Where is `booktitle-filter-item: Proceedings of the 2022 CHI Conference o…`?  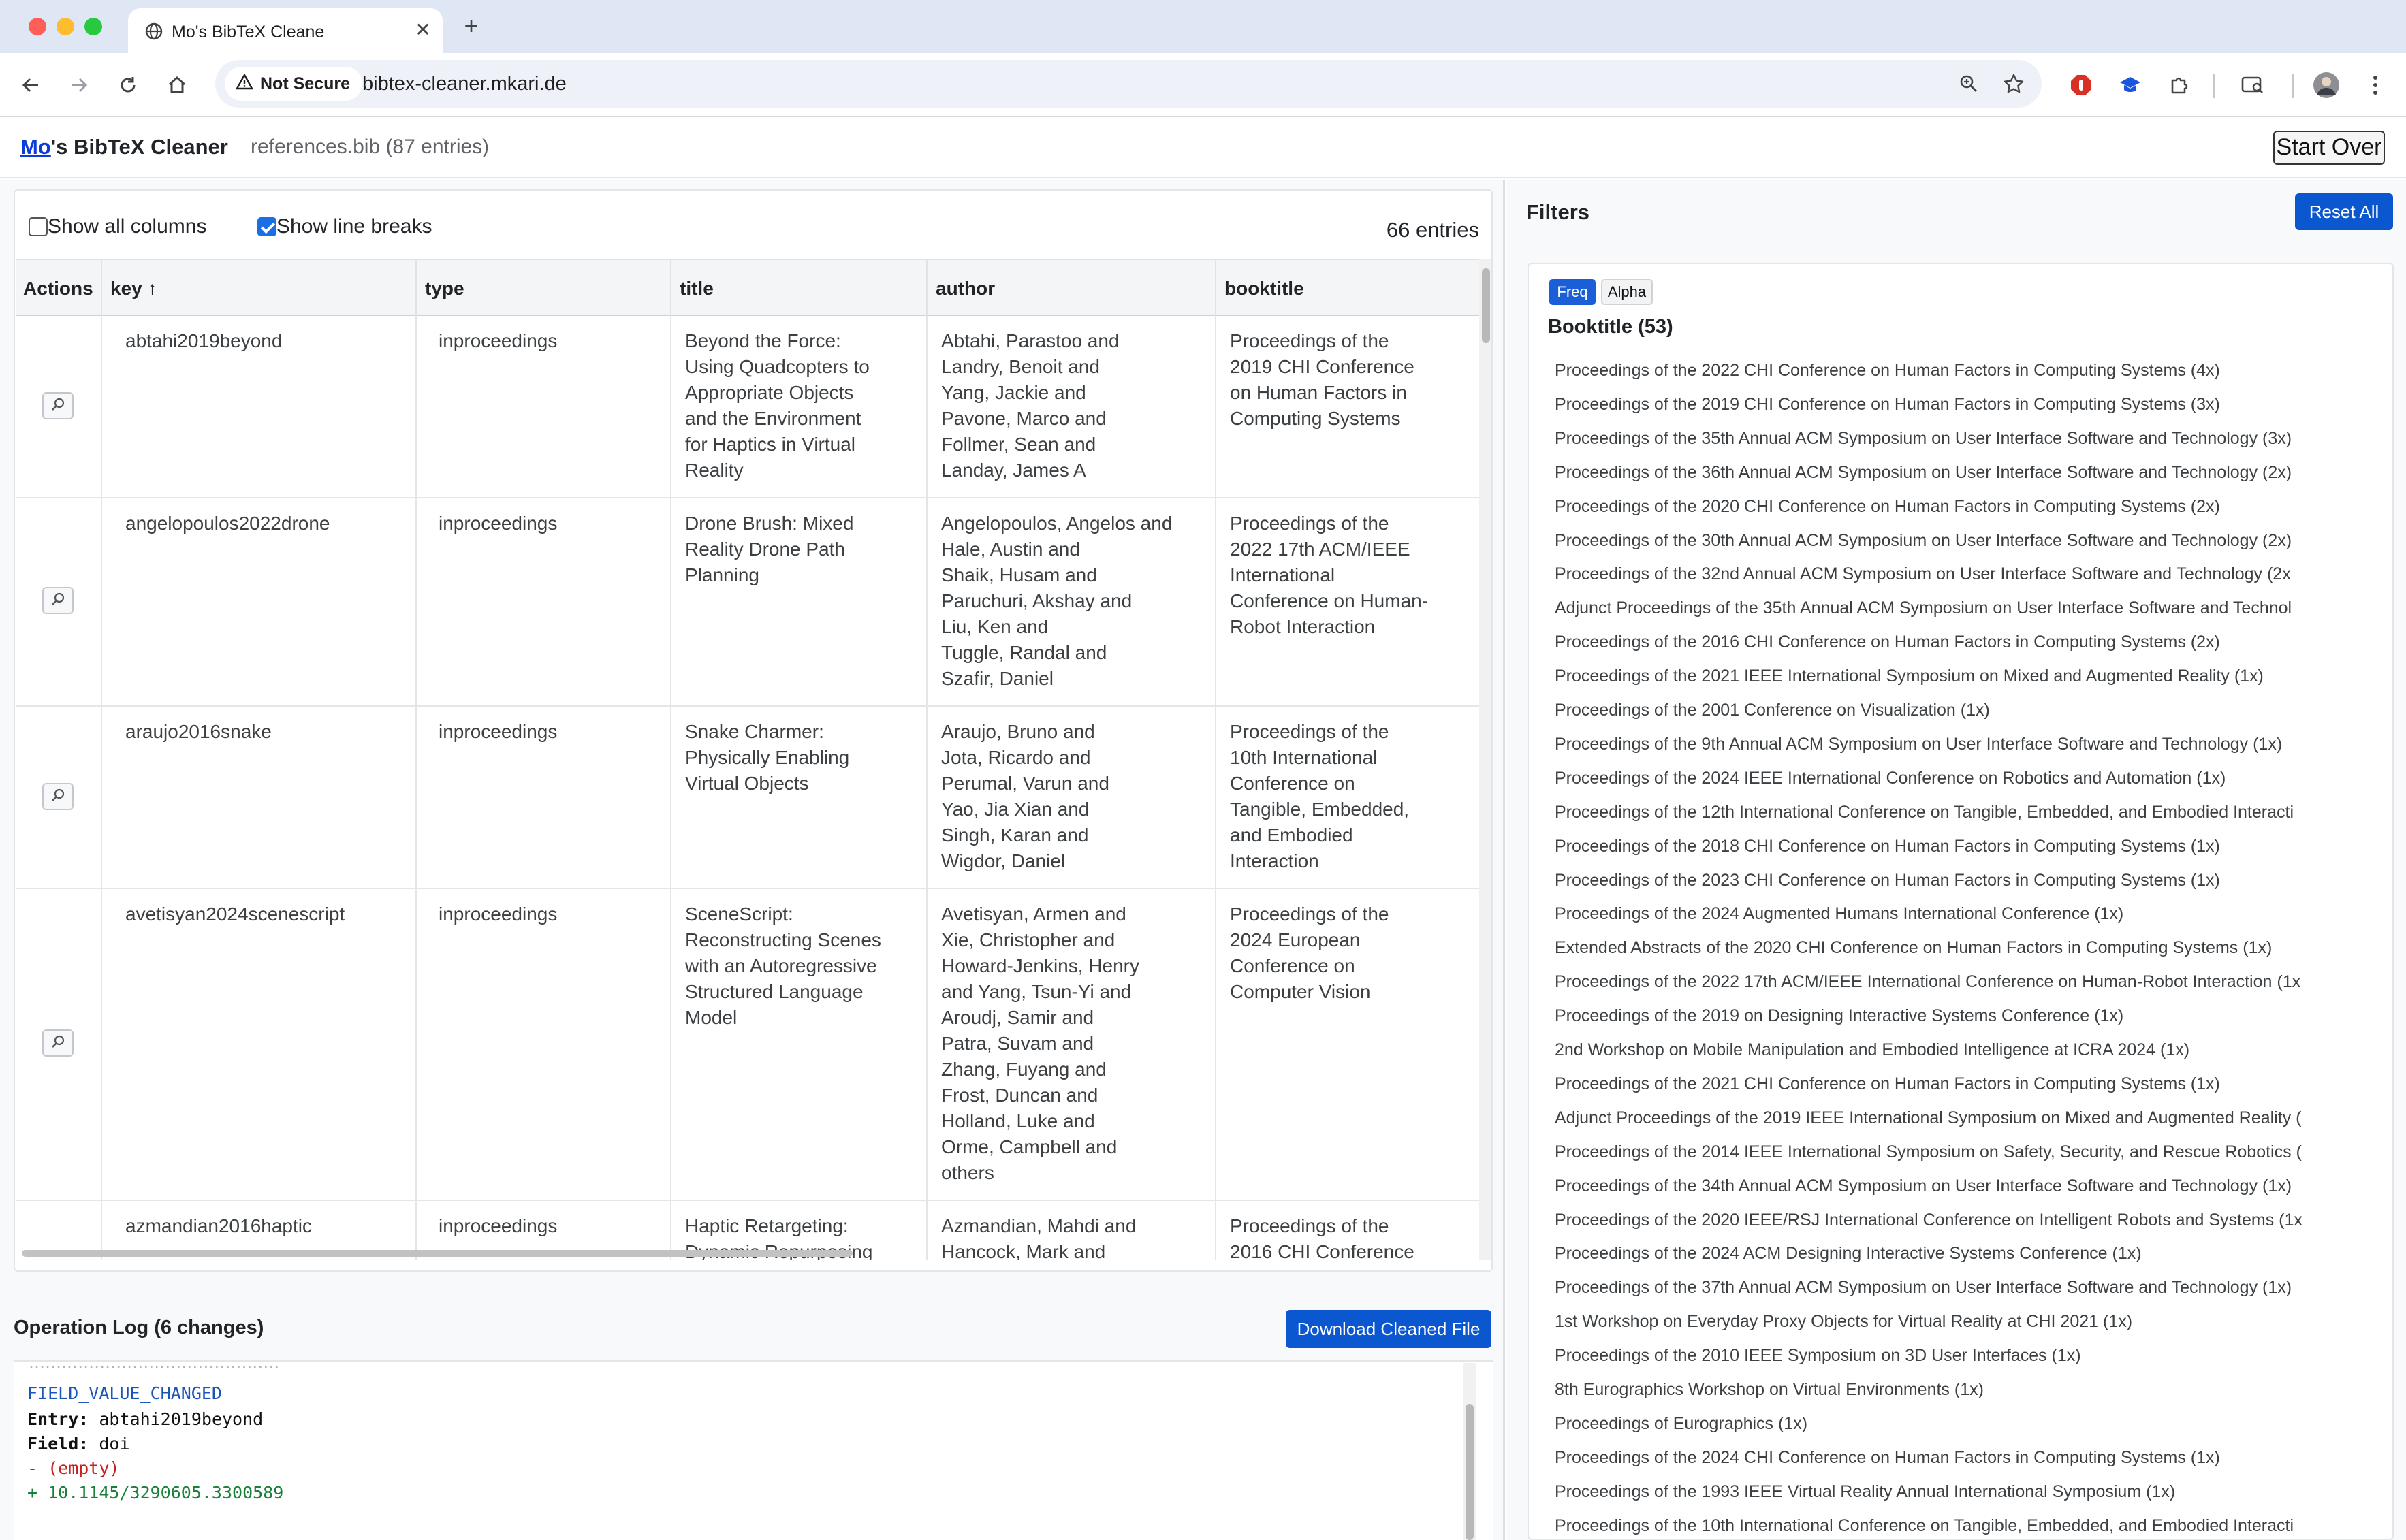
booktitle-filter-item: Proceedings of the 2022 CHI Conference o… is located at coordinates (1964, 370).